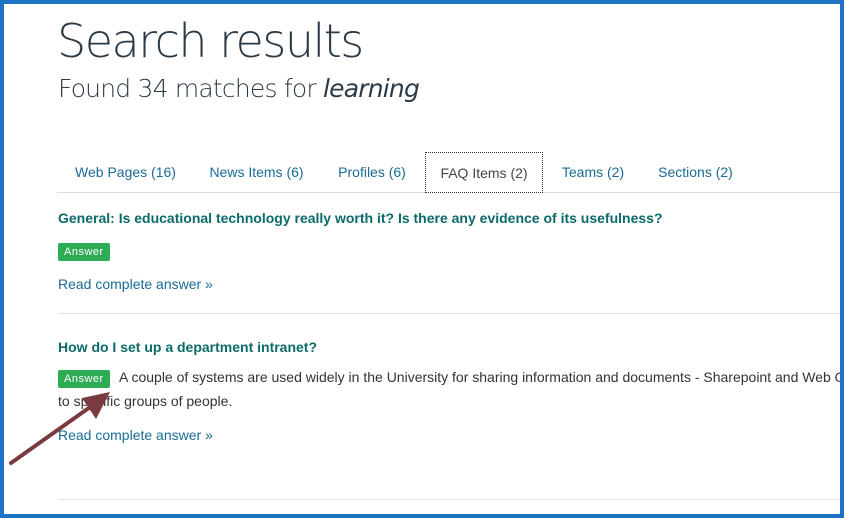 This screenshot has width=844, height=518. What do you see at coordinates (59, 428) in the screenshot?
I see `annotation-arrow` at bounding box center [59, 428].